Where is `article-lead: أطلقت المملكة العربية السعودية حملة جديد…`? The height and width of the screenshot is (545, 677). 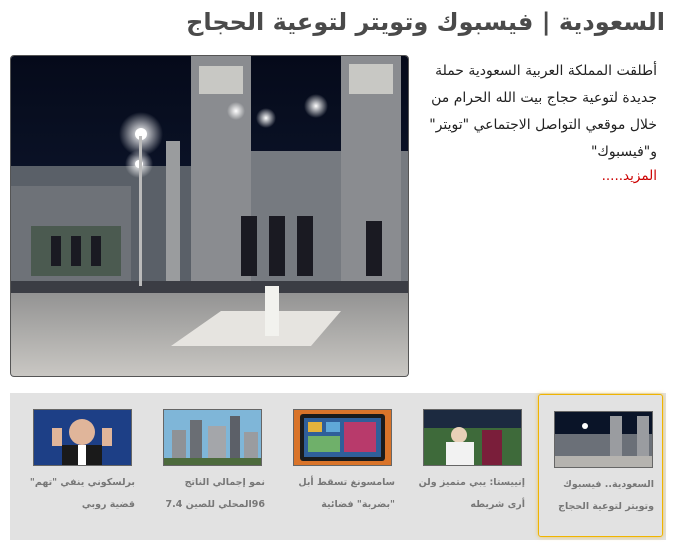
article-lead: أطلقت المملكة العربية السعودية حملة جديد… is located at coordinates (543, 111).